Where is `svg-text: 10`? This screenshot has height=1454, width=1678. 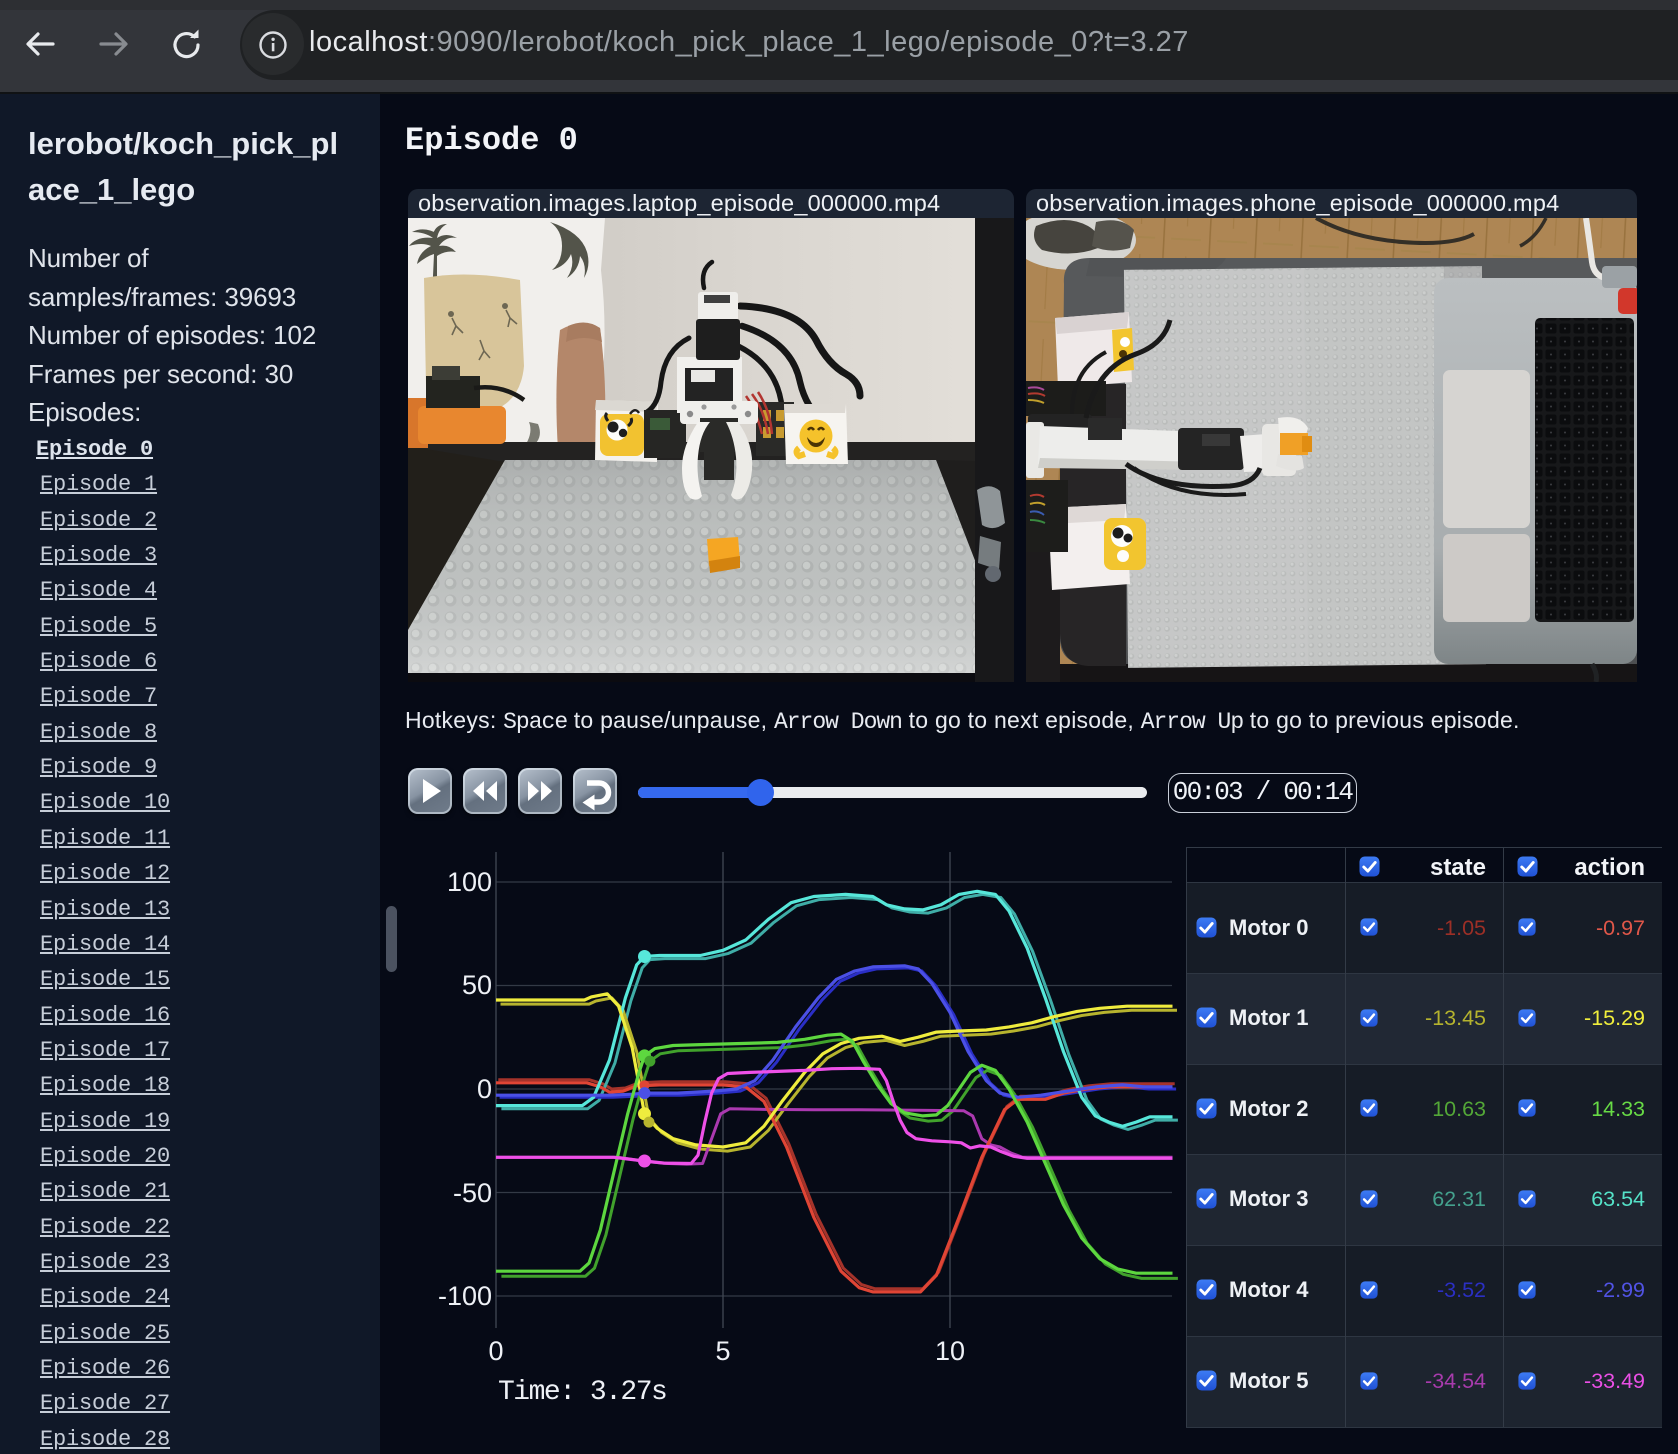
svg-text: 10 is located at coordinates (950, 1351).